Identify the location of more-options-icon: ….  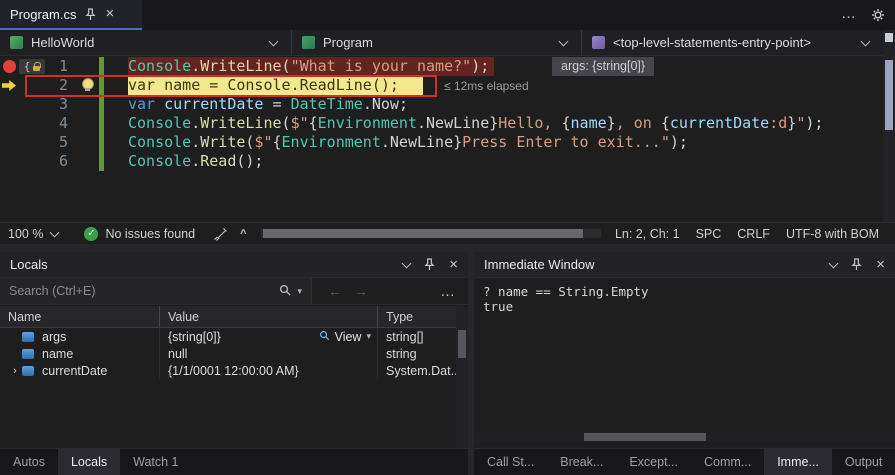
(448, 291).